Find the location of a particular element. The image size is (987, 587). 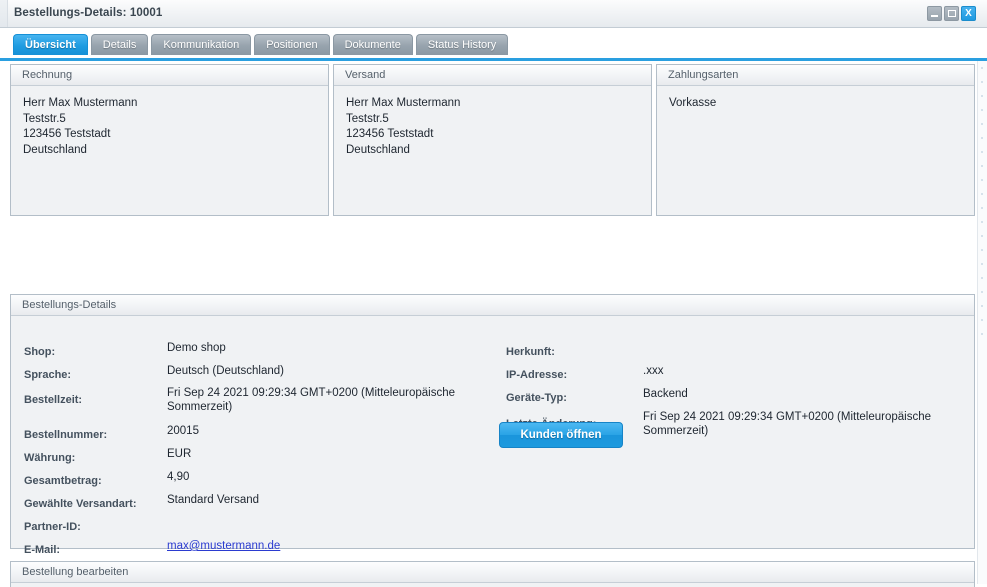

field-label: Geräte-Typ: is located at coordinates (536, 398).